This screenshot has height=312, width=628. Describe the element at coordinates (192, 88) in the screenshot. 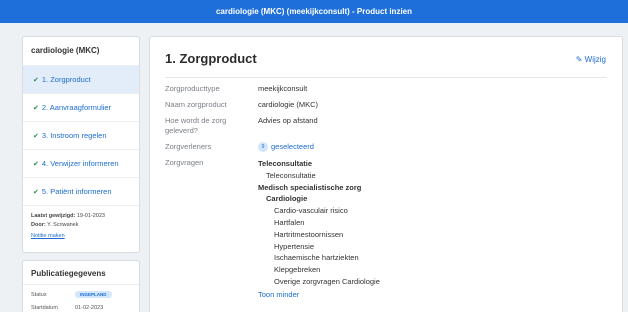

I see `field-label: Zorgproducttype` at that location.